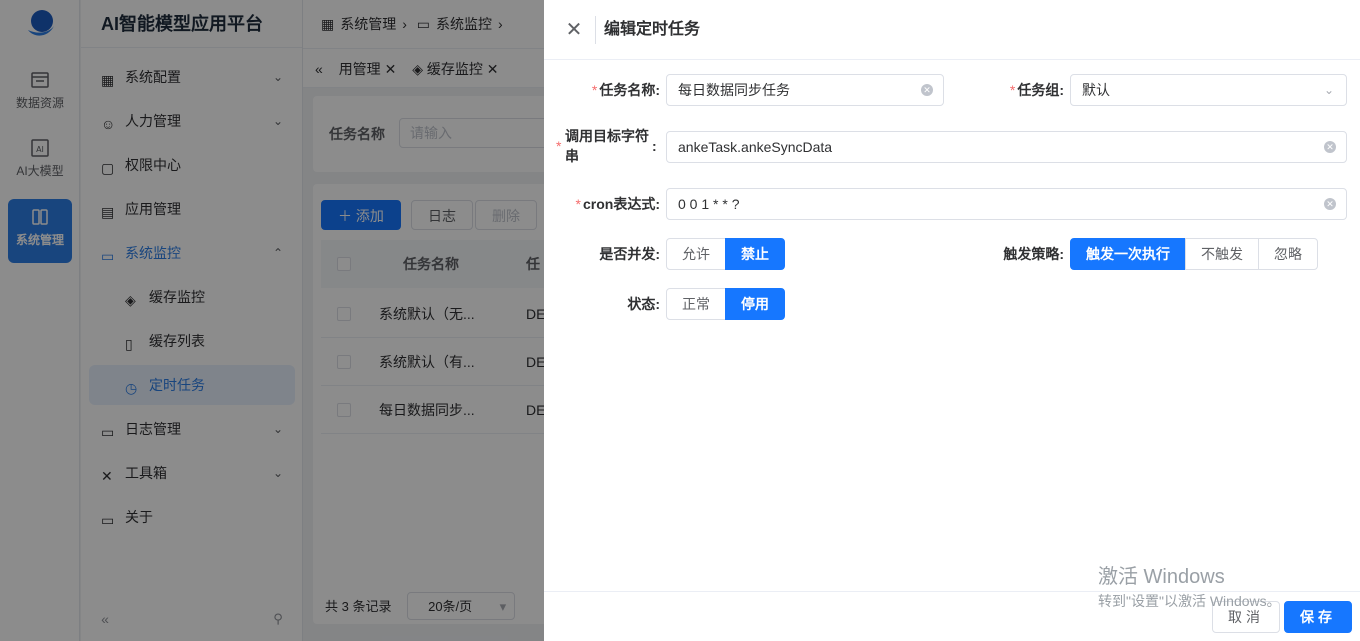 The image size is (1360, 641). What do you see at coordinates (709, 204) in the screenshot?
I see `cron-value: 0 0 1 * * ?` at bounding box center [709, 204].